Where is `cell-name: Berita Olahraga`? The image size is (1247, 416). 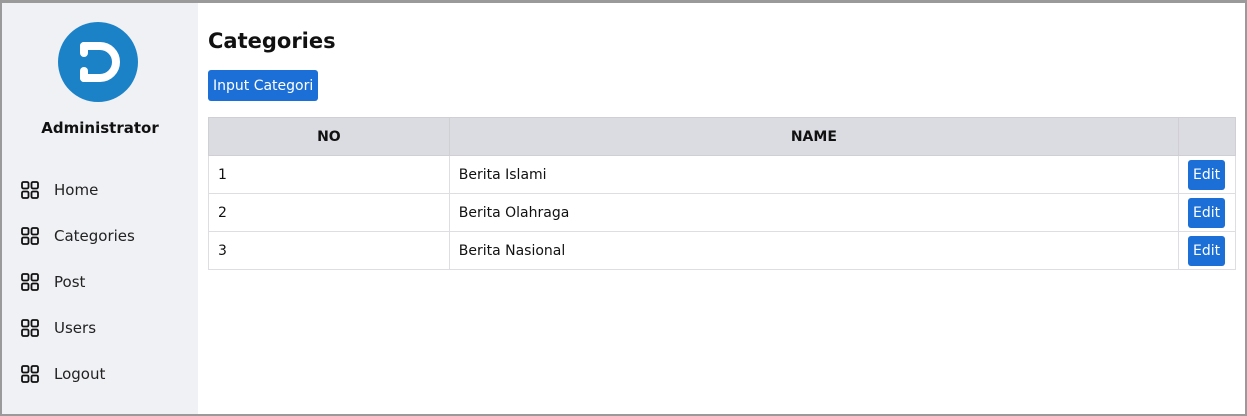 cell-name: Berita Olahraga is located at coordinates (813, 212).